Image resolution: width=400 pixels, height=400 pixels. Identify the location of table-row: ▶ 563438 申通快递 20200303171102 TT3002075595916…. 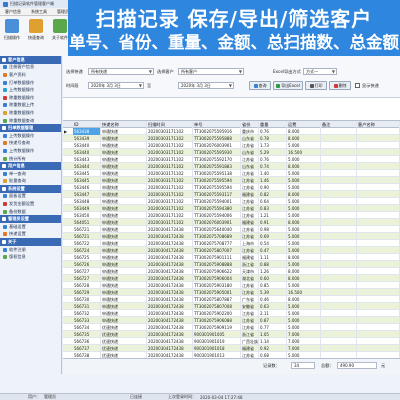
(231, 131).